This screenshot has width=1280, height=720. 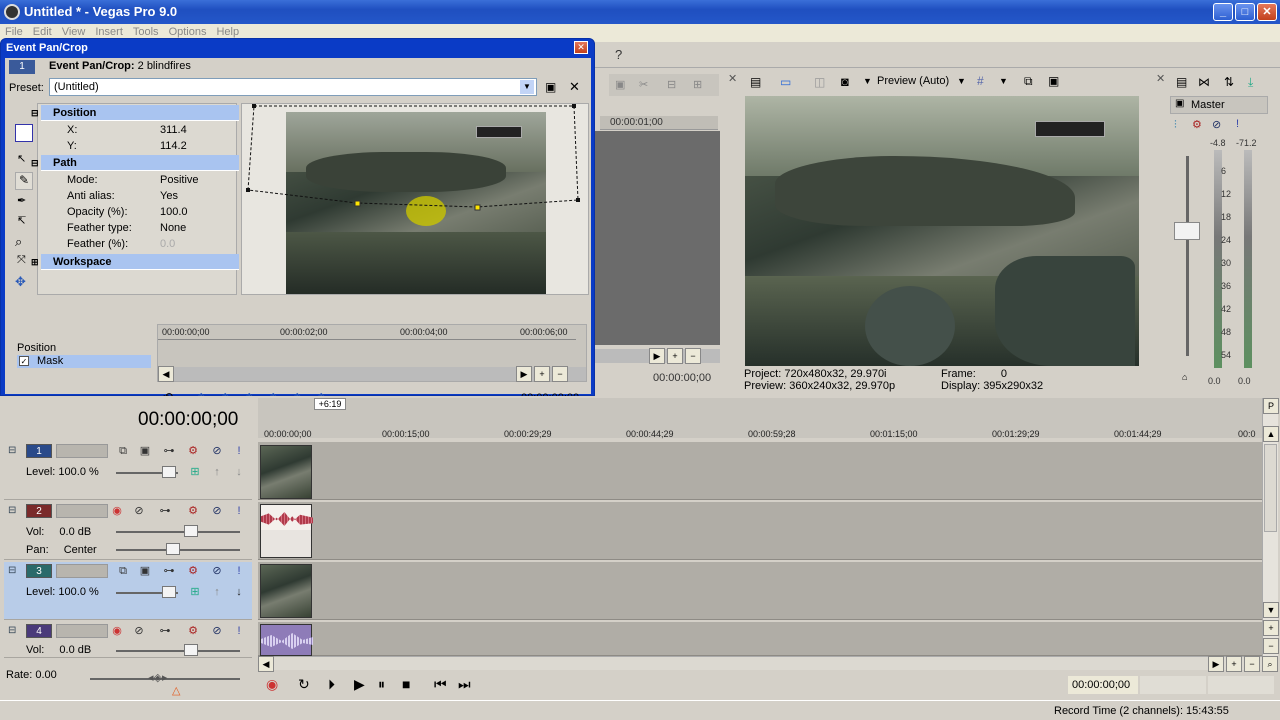 I want to click on bypass-motion-blur-icon: ⧉, so click(x=123, y=451).